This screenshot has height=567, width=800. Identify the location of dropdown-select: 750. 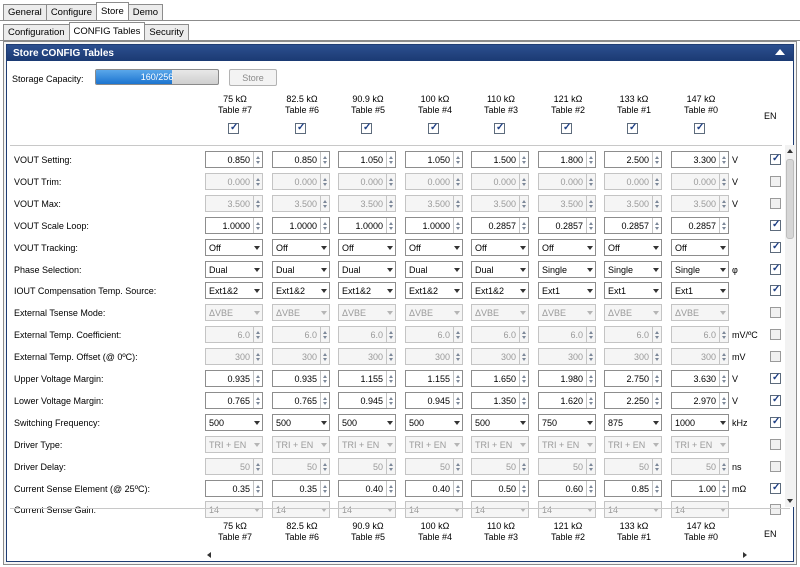
(567, 422).